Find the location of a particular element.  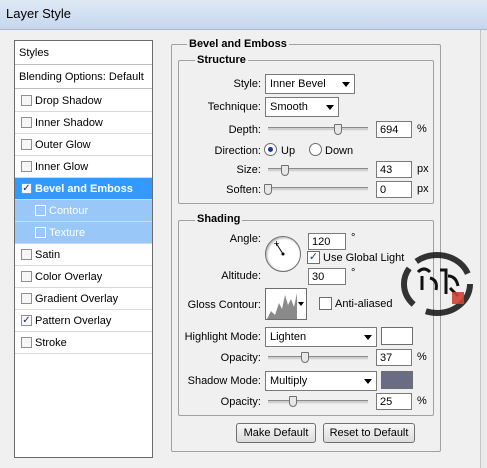

style-label: Style: is located at coordinates (247, 84).